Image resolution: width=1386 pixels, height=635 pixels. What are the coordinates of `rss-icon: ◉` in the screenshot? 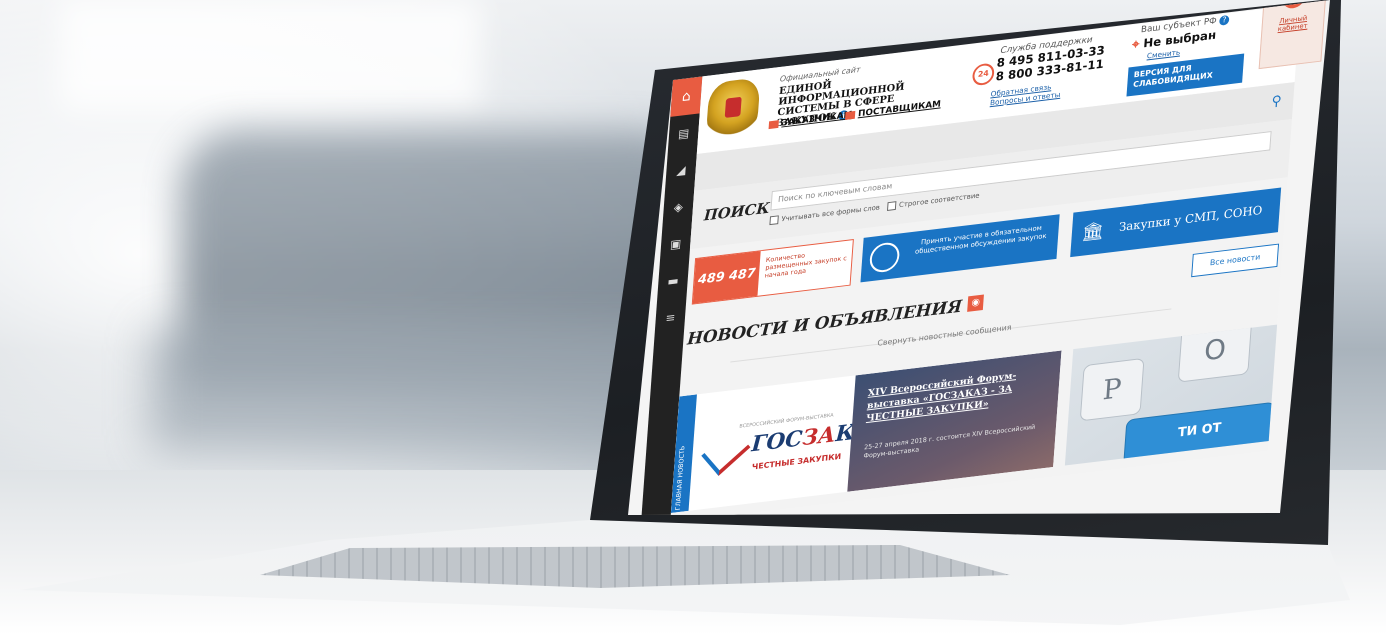 It's located at (976, 303).